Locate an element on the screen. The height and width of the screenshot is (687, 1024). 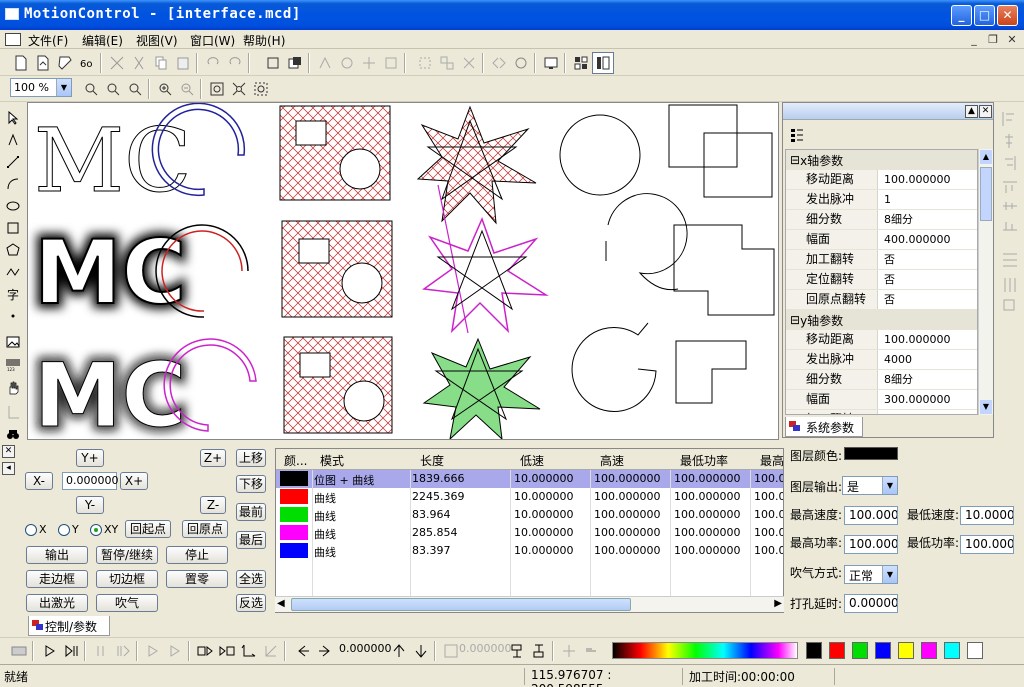
color-swatch-red is located at coordinates (837, 650).